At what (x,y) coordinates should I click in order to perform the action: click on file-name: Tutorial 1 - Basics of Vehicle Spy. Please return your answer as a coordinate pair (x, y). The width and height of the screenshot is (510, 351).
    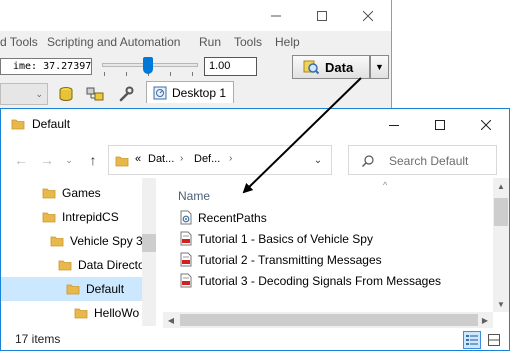
    Looking at the image, I should click on (285, 238).